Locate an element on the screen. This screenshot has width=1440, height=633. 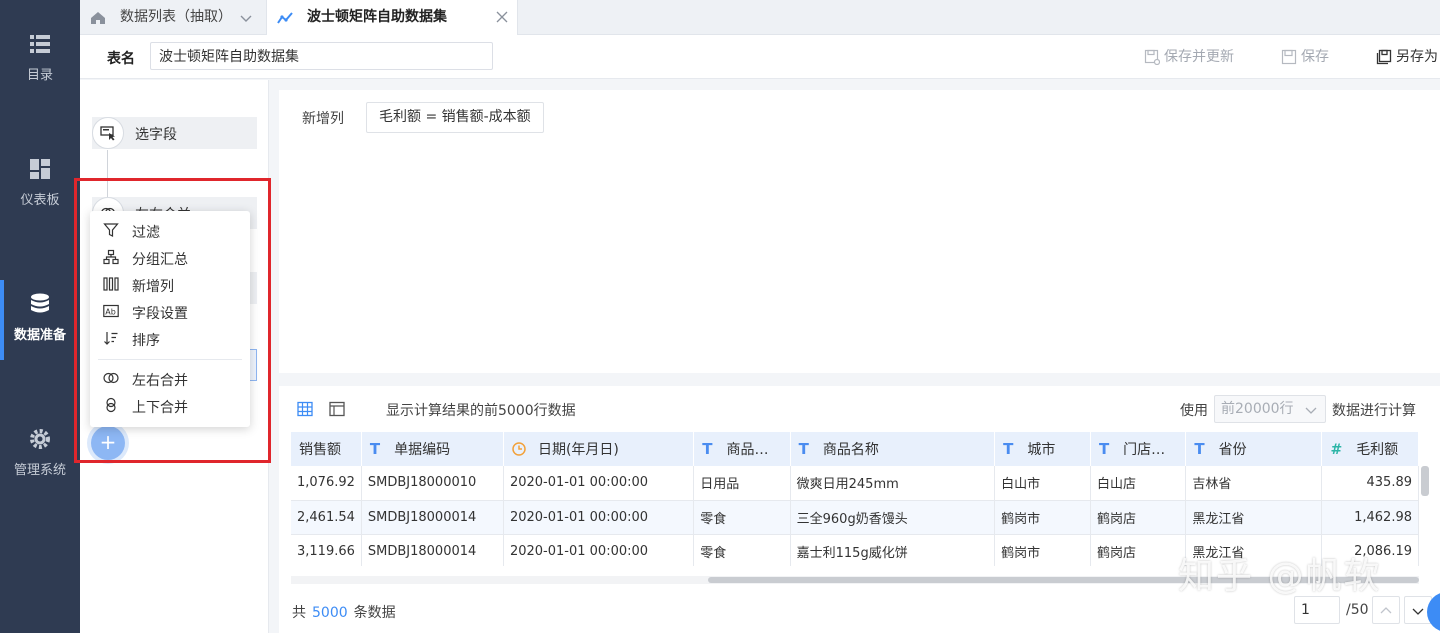
left-nav: 目录 仪表板 数据准备 管理系统 is located at coordinates (40, 316).